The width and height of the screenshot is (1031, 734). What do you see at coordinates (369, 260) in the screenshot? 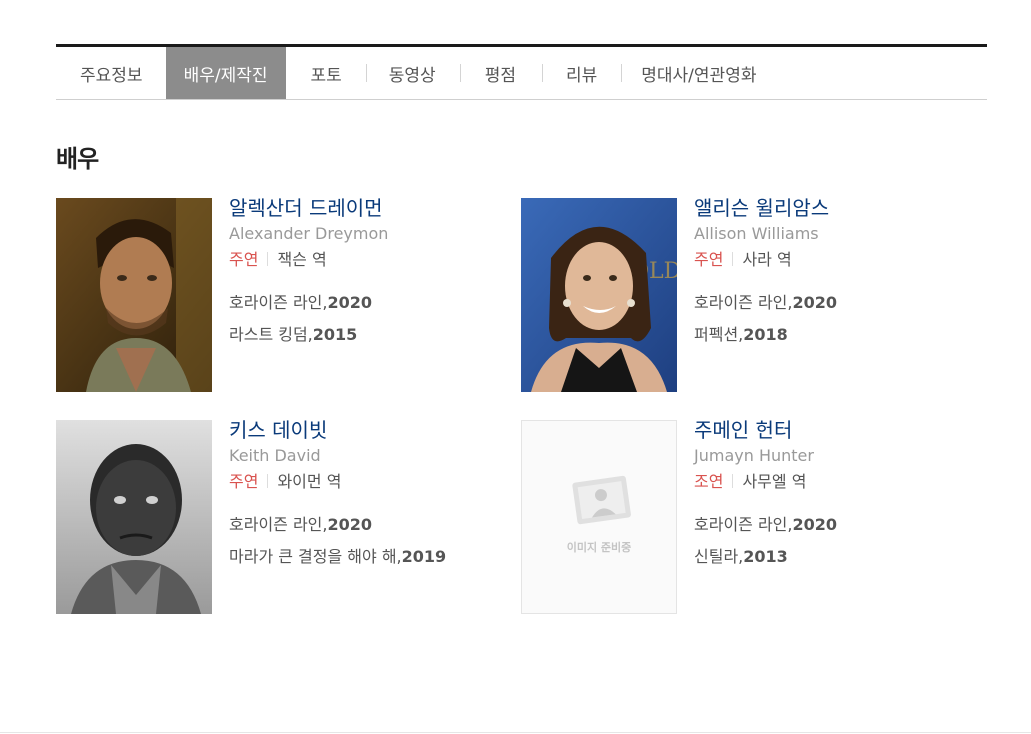
I see `role-line: 주연 잭슨 역` at bounding box center [369, 260].